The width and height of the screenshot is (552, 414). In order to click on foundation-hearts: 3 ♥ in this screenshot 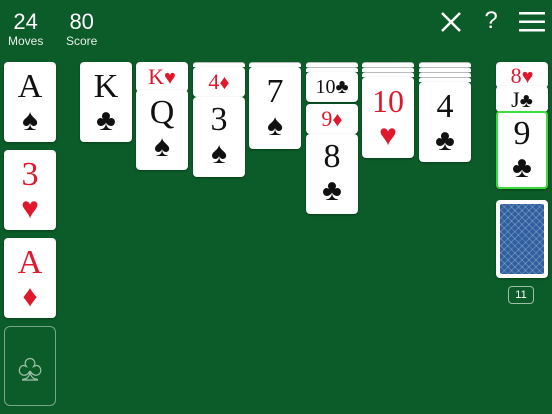, I will do `click(30, 190)`.